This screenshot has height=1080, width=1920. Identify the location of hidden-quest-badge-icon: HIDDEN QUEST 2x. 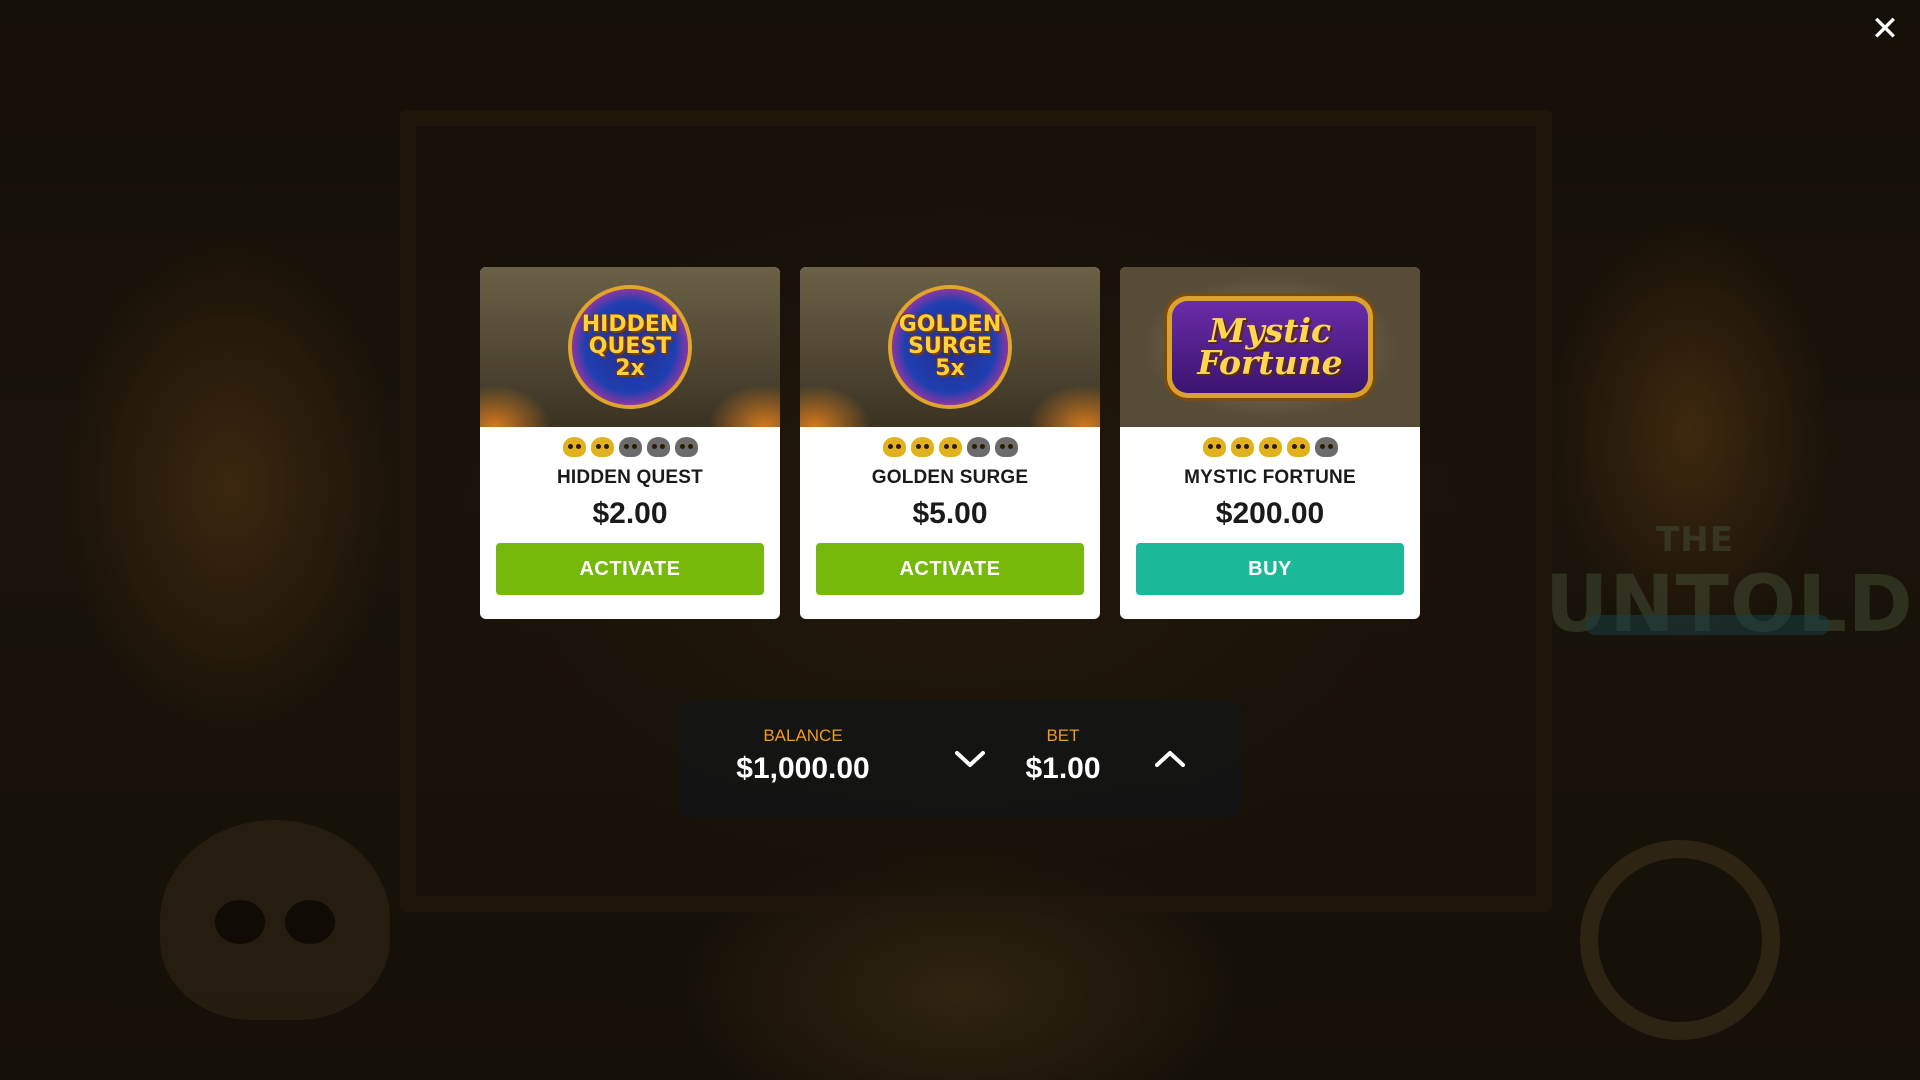
(630, 347).